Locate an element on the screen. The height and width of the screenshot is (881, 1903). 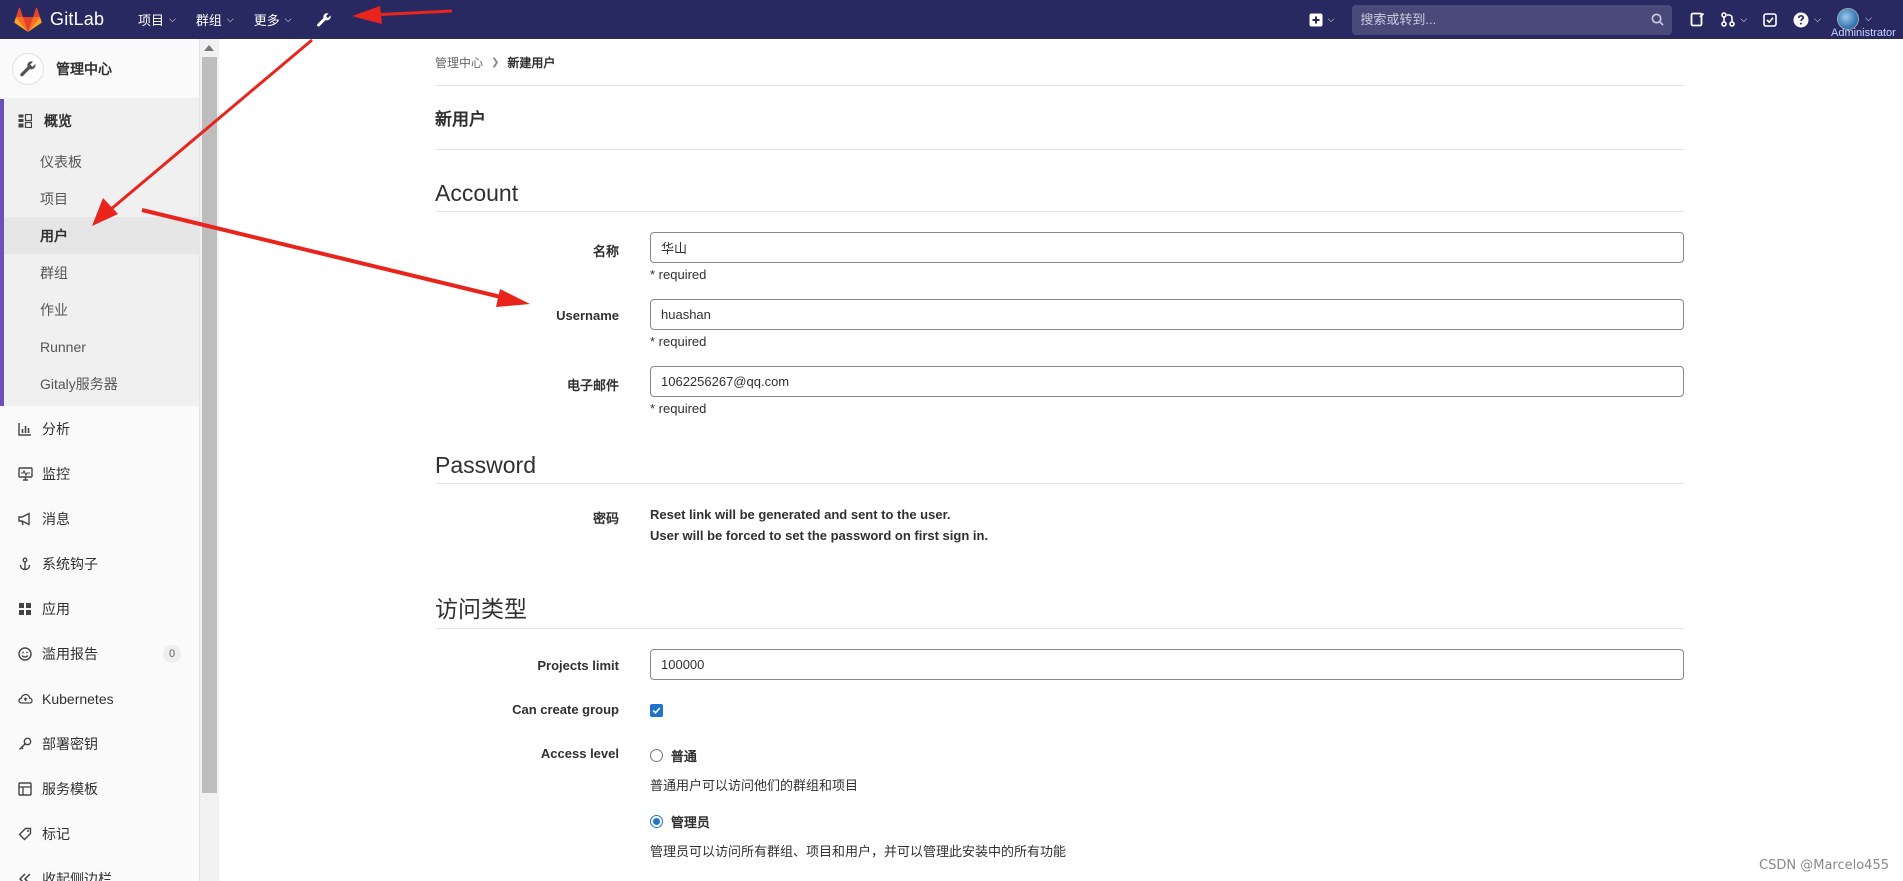
access-level-regular-option: 普通 is located at coordinates (1167, 755).